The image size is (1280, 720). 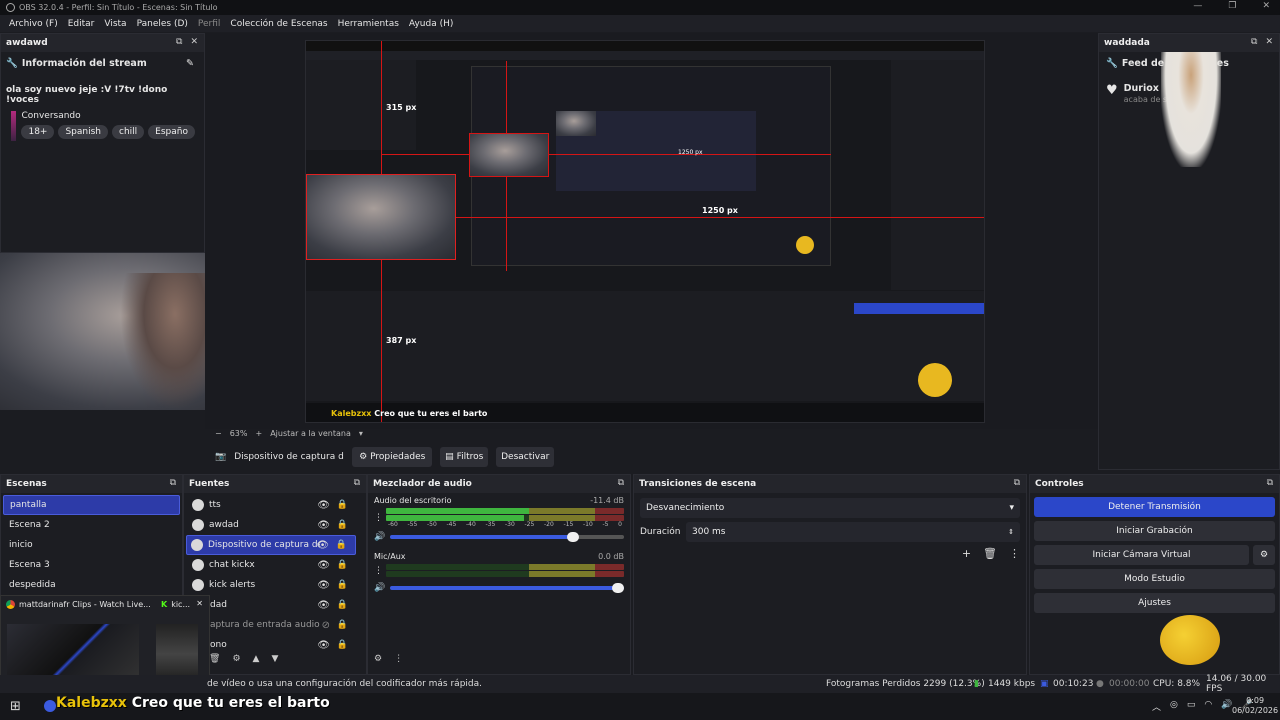 What do you see at coordinates (271, 645) in the screenshot?
I see `source-item: ono 👁 🔒` at bounding box center [271, 645].